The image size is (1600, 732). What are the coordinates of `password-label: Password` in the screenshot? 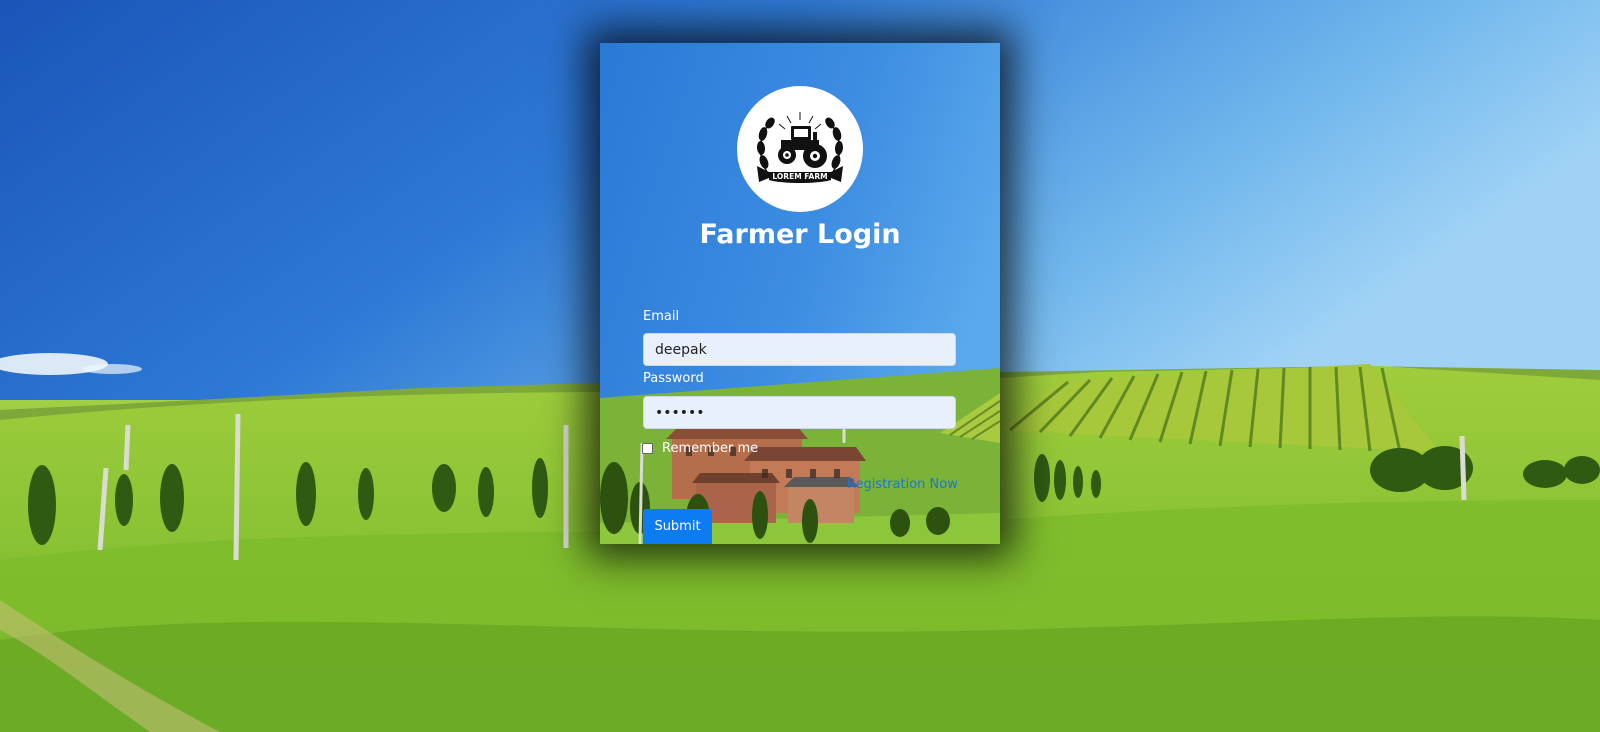 It's located at (673, 378).